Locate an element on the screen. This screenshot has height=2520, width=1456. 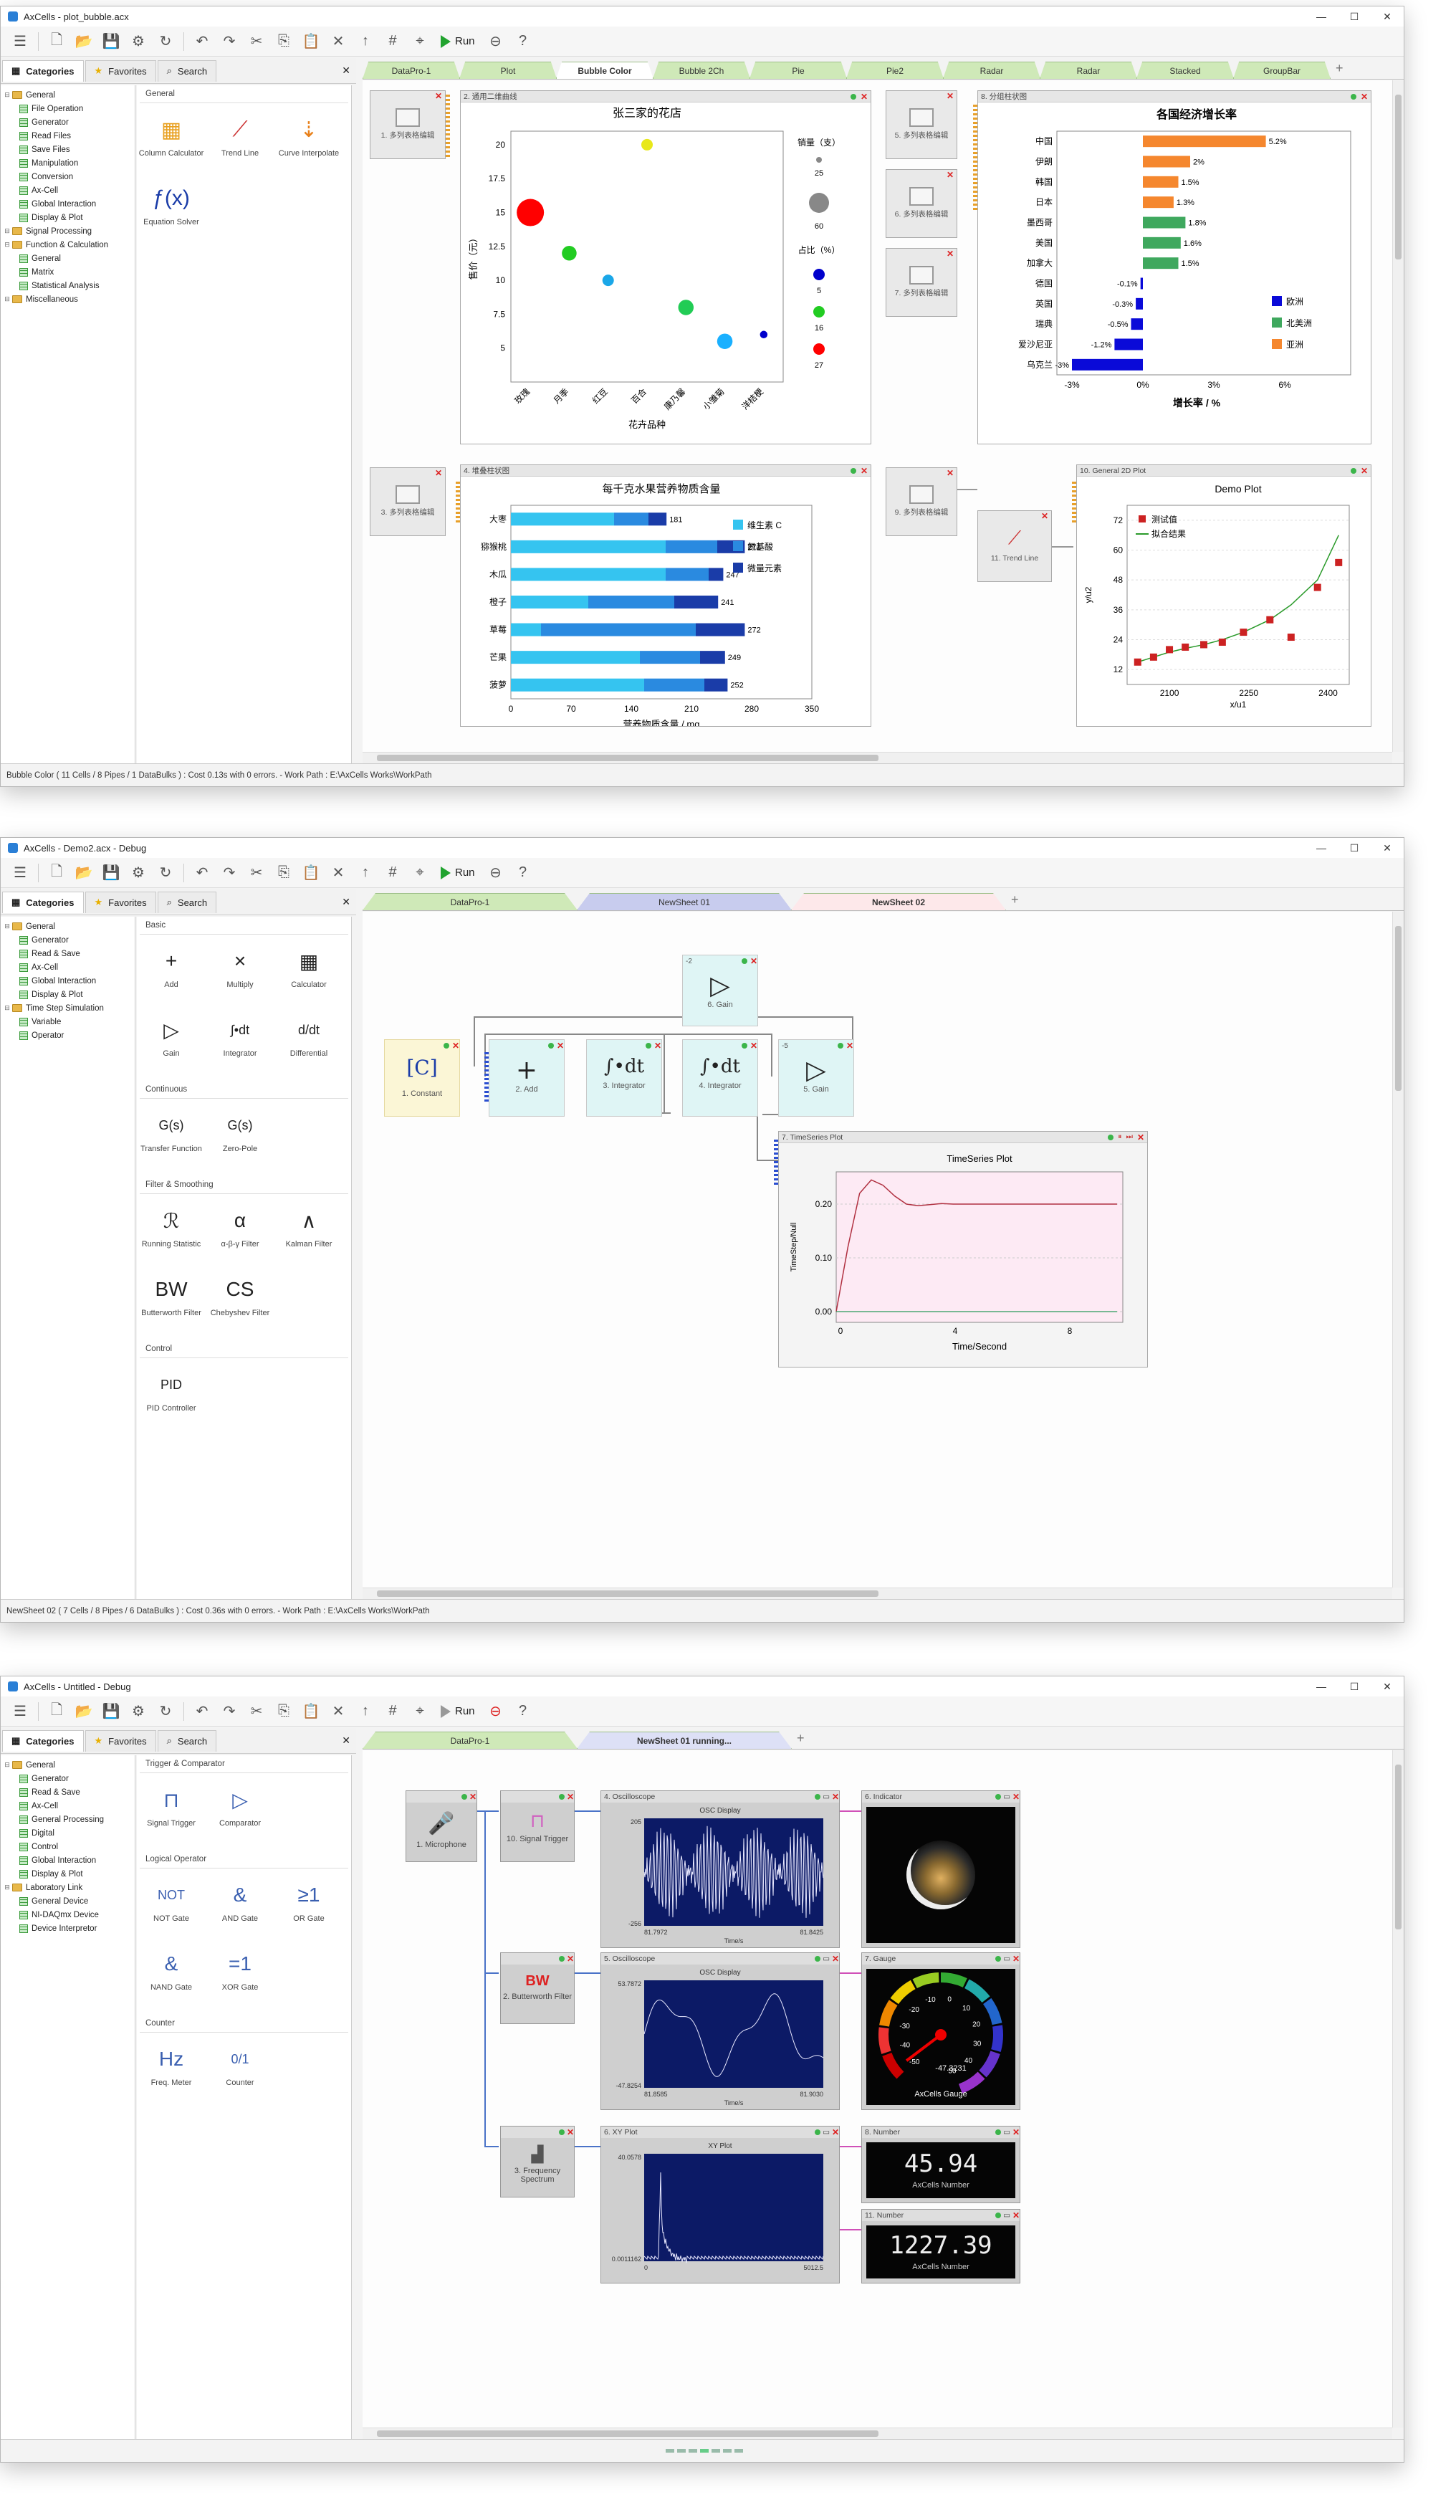
expand-icon: ⊟ is located at coordinates (7, 299).